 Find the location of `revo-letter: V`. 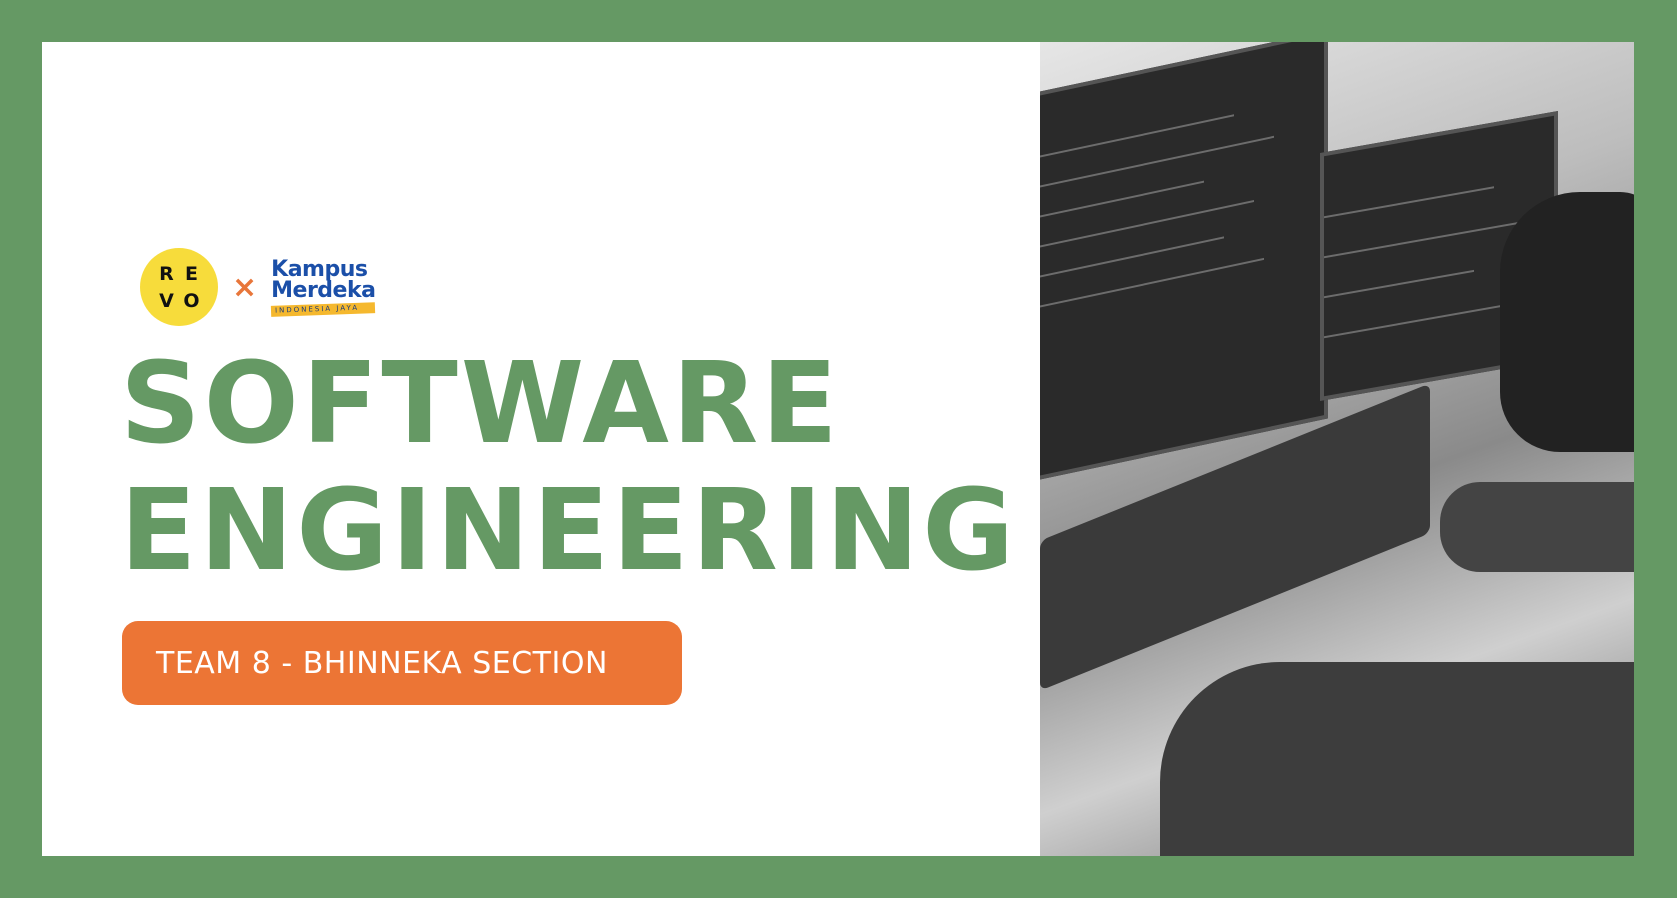

revo-letter: V is located at coordinates (166, 300).